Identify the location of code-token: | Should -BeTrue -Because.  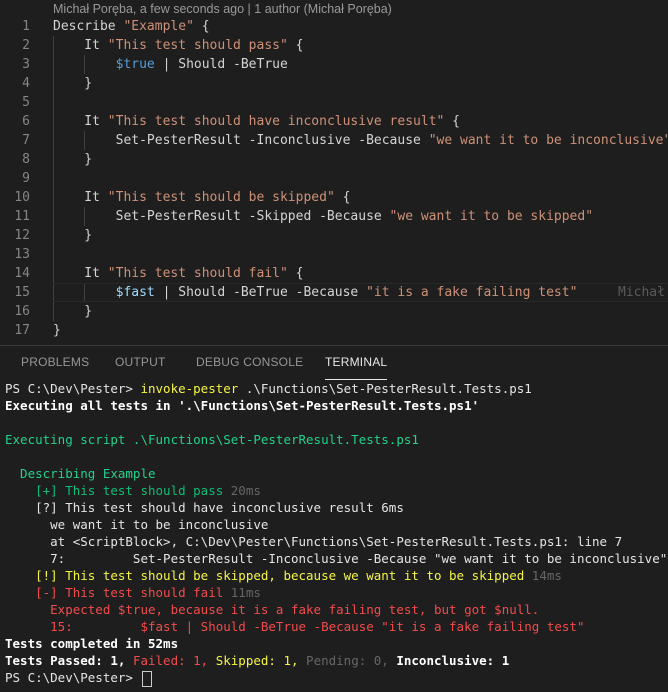
(260, 292).